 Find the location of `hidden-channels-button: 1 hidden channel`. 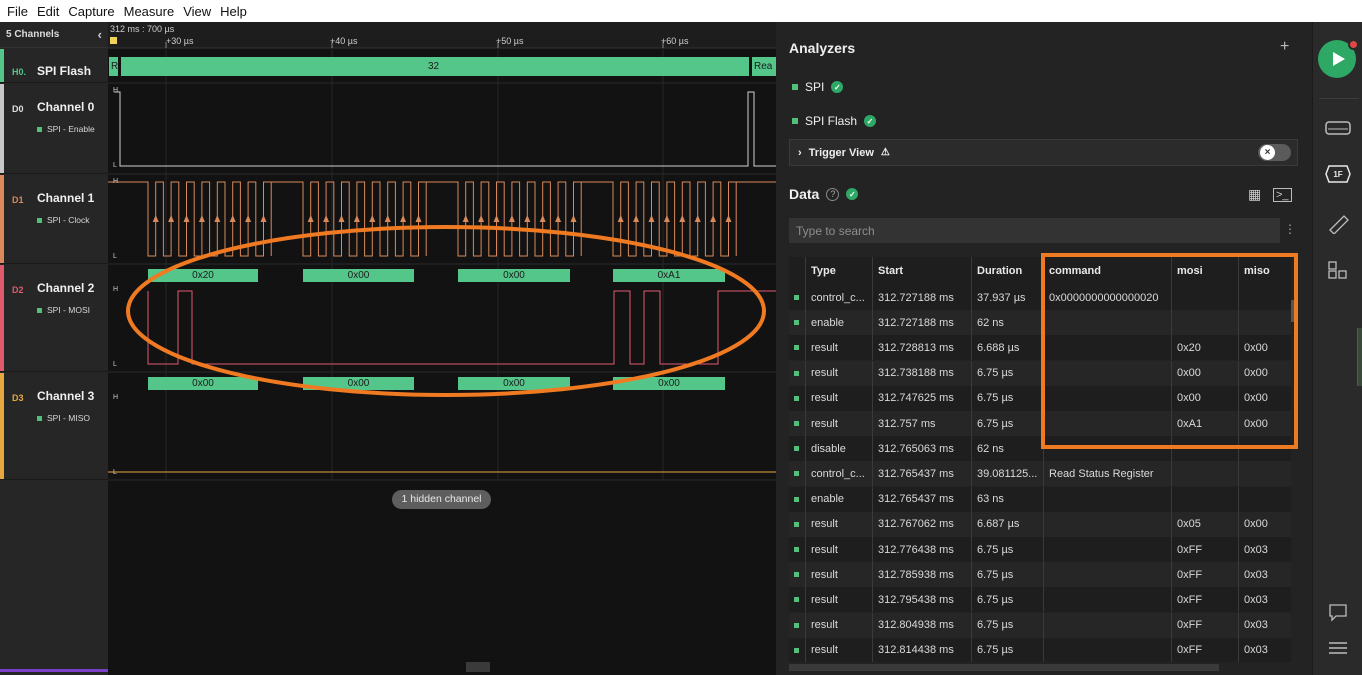

hidden-channels-button: 1 hidden channel is located at coordinates (441, 499).